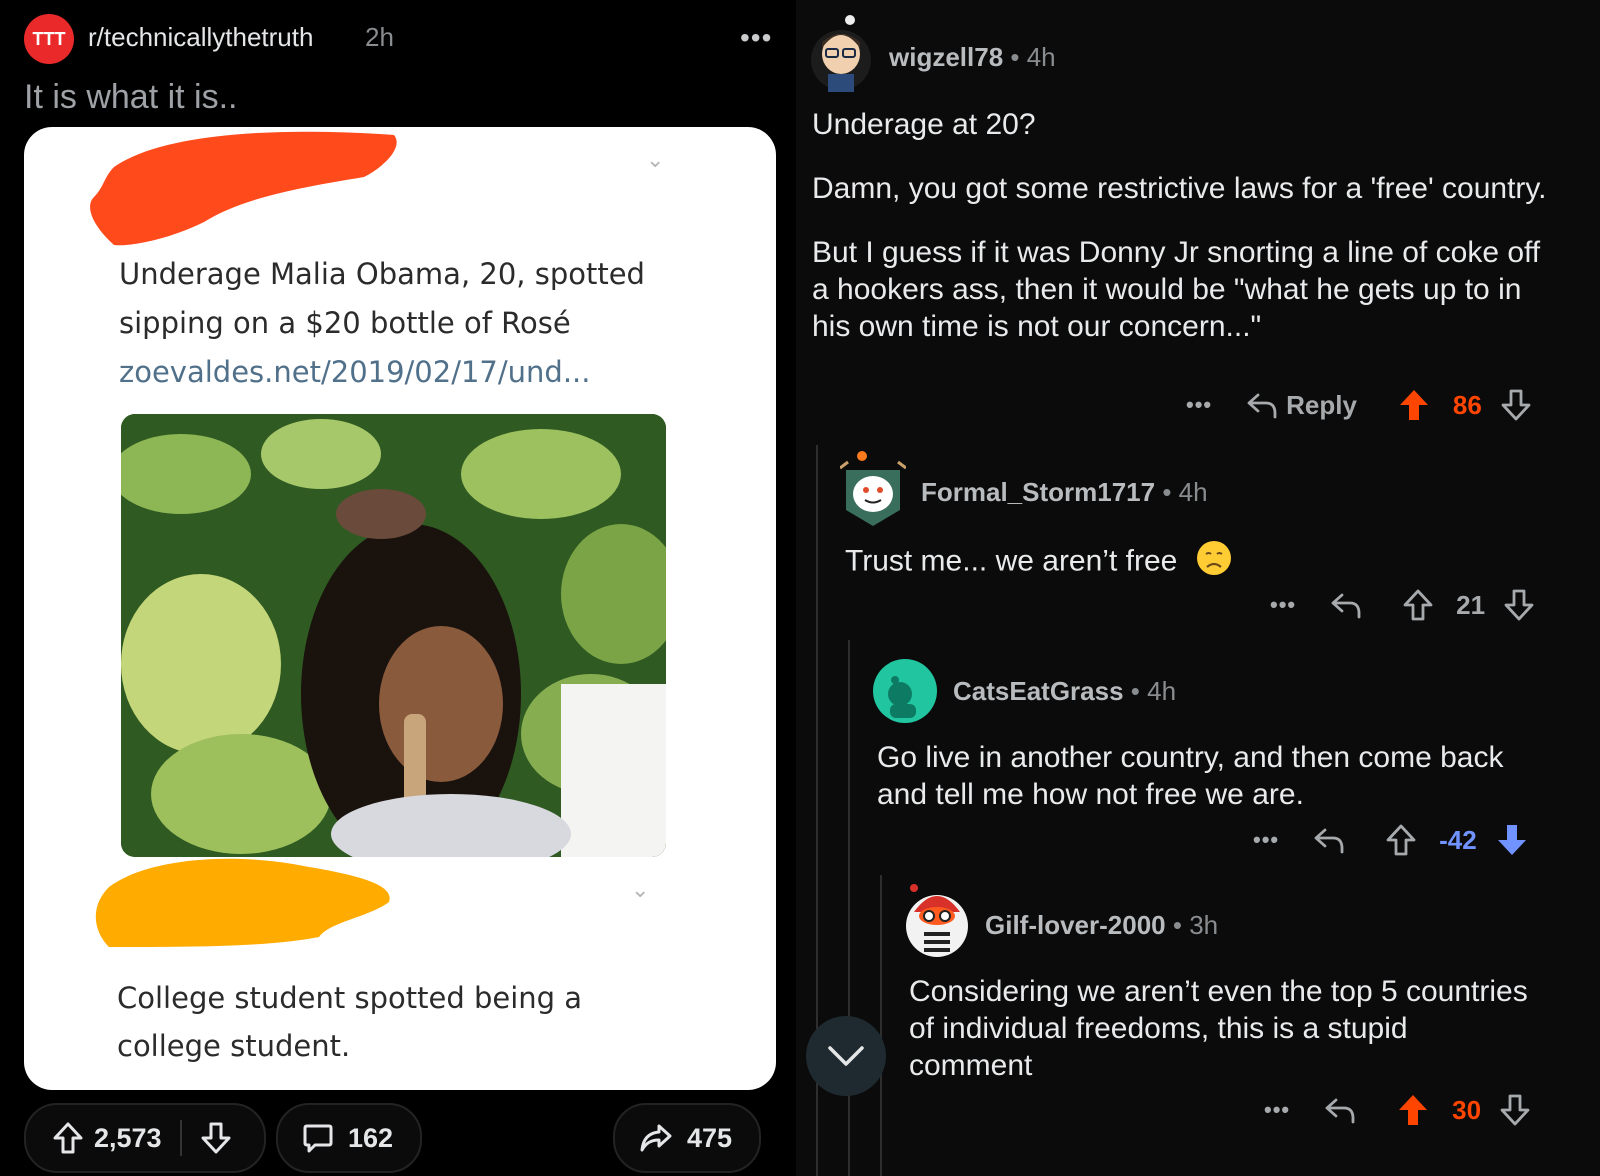  What do you see at coordinates (393, 635) in the screenshot?
I see `tweet-photo` at bounding box center [393, 635].